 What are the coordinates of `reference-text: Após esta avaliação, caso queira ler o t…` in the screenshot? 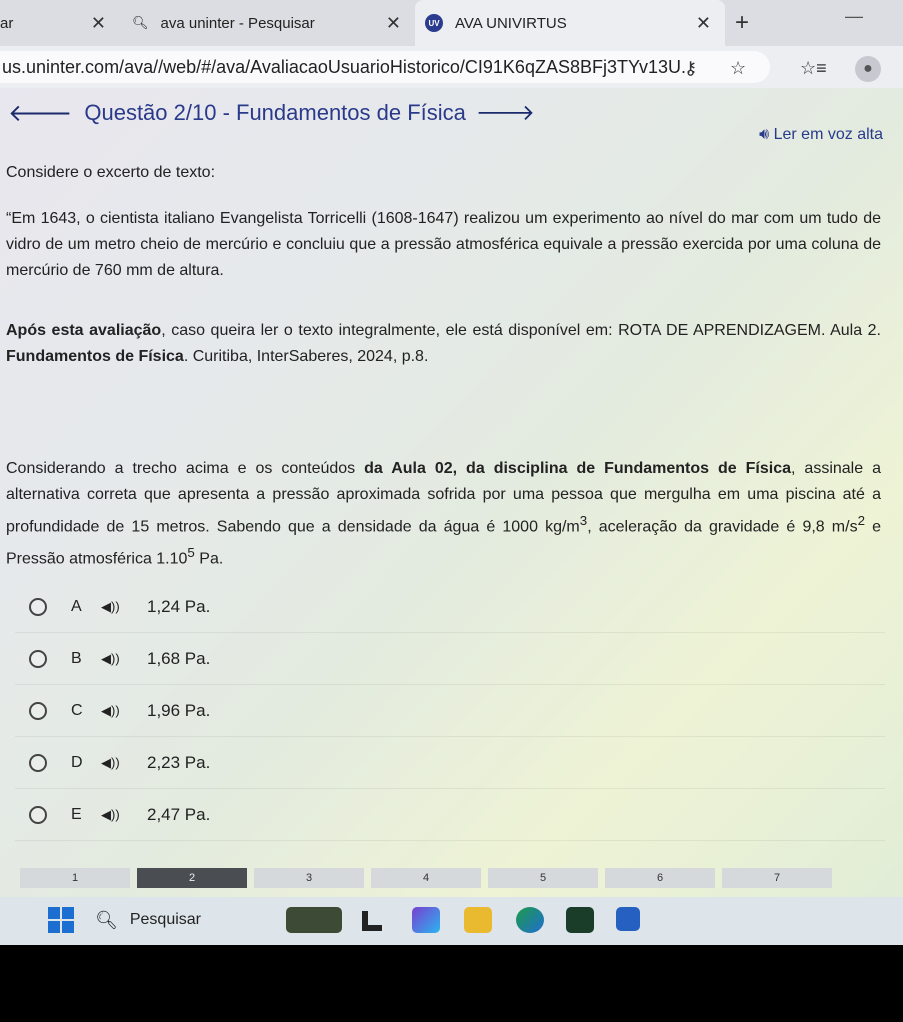 It's located at (443, 344).